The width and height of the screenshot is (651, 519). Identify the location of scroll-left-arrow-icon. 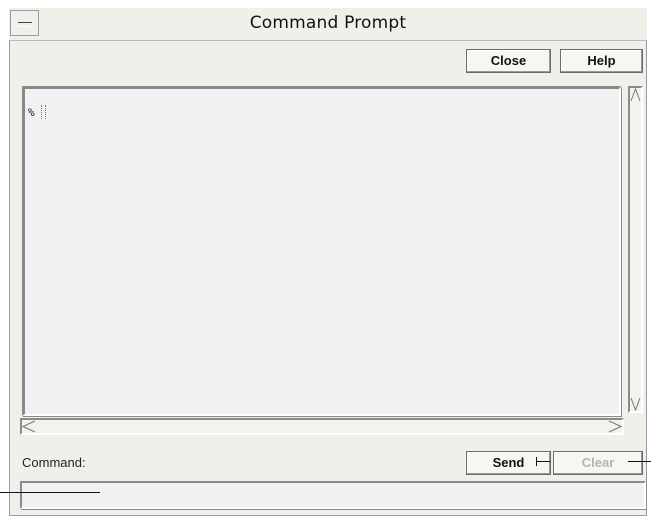
(29, 426).